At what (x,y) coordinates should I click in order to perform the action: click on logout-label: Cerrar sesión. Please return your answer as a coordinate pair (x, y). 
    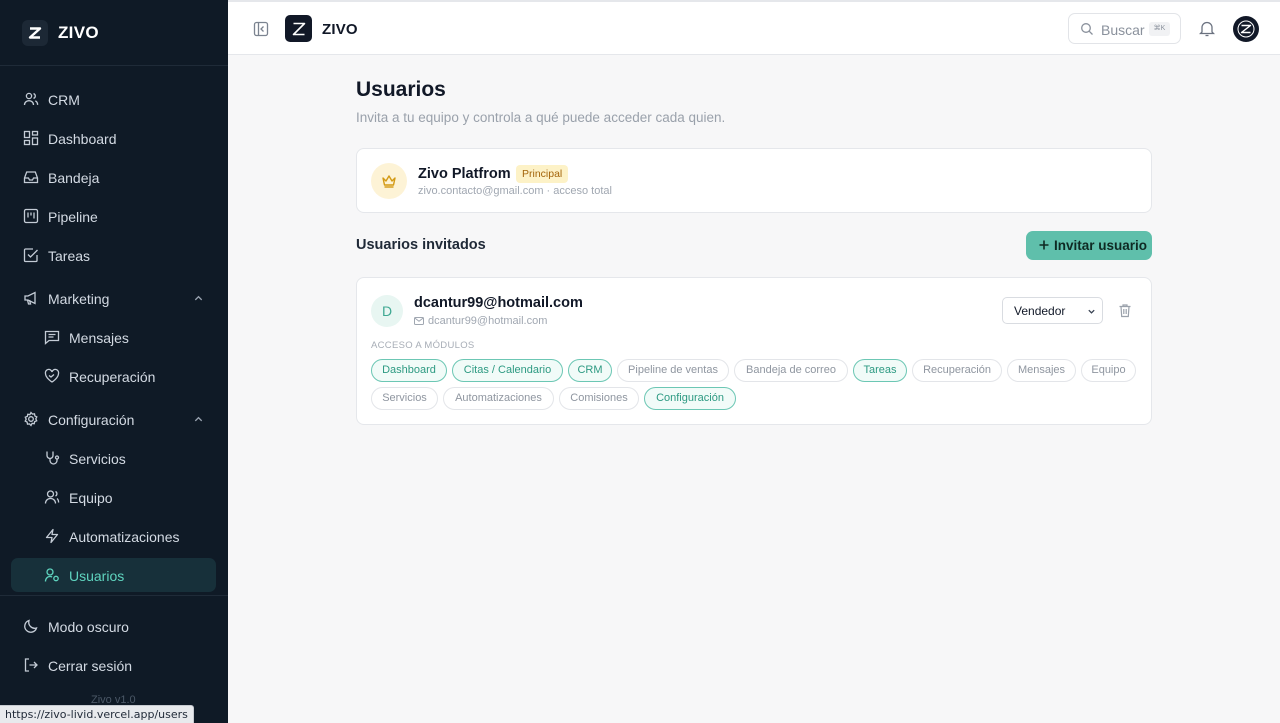
    Looking at the image, I should click on (90, 666).